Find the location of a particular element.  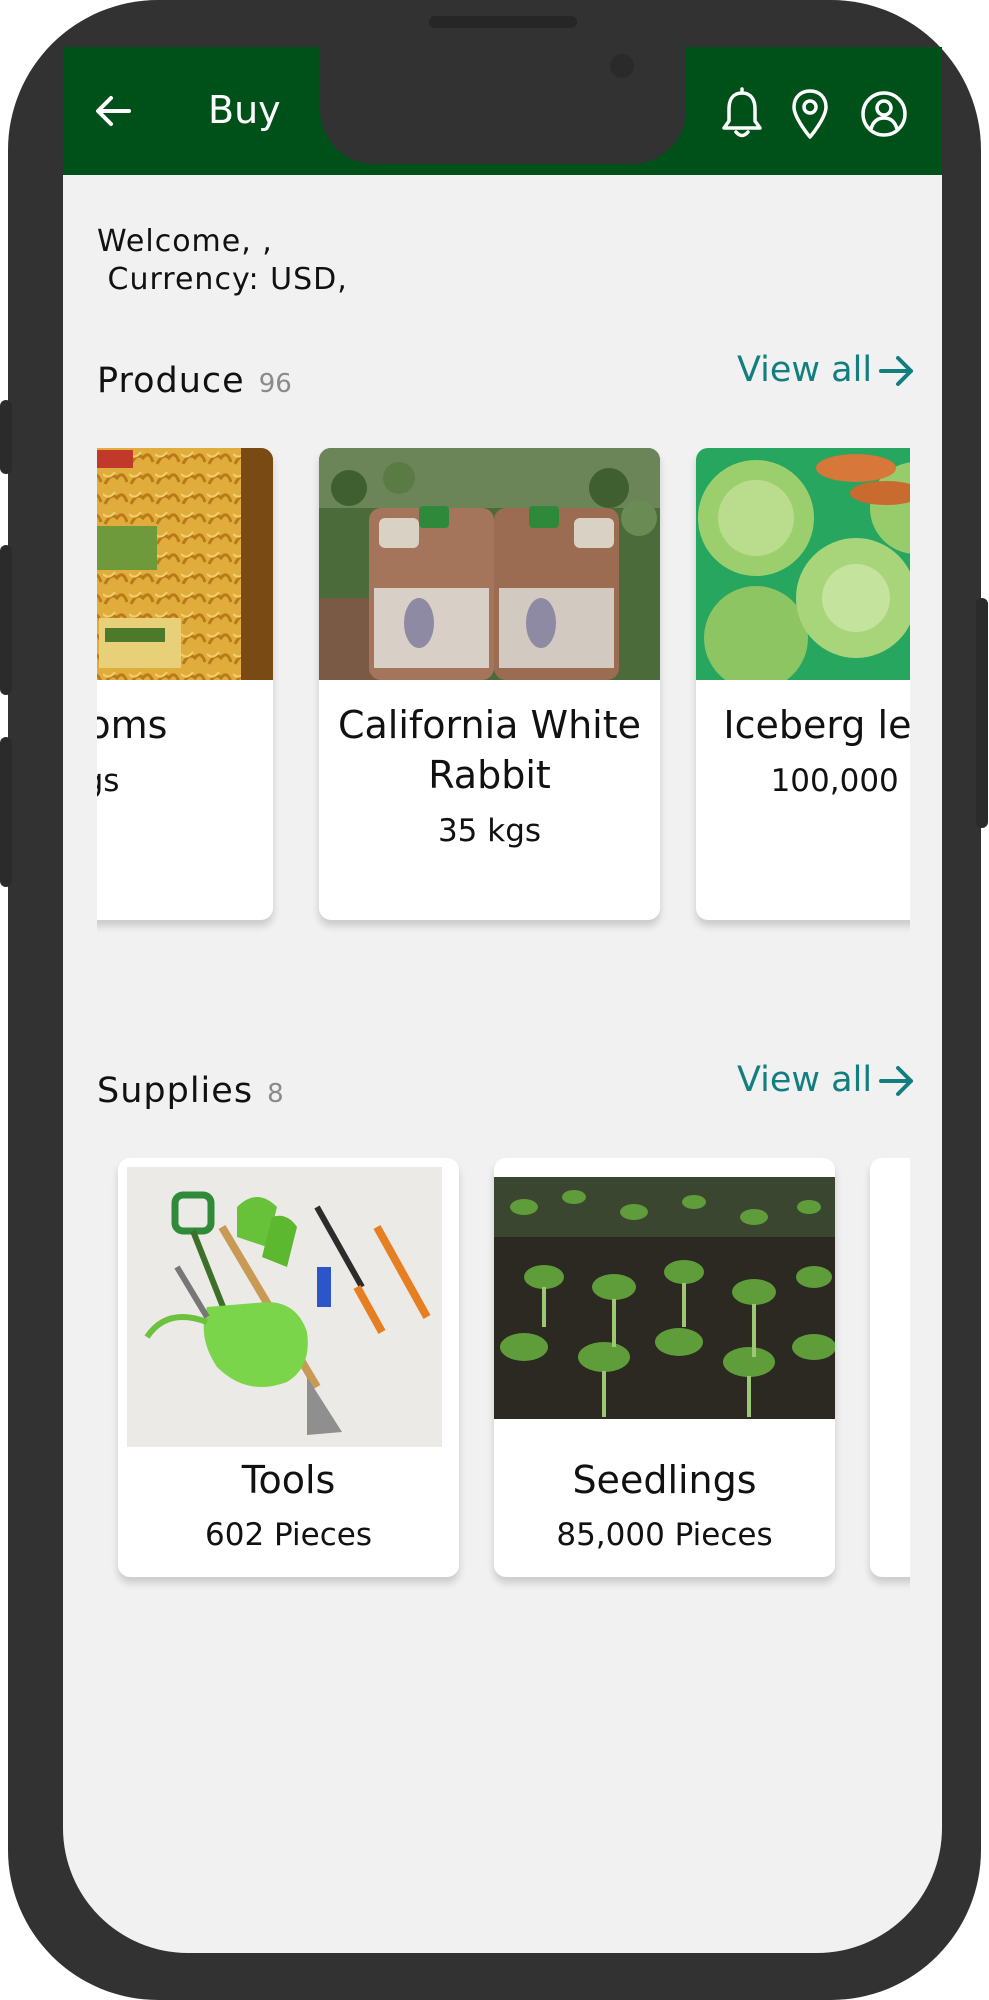

supply-card-seedlings: Seedlings 85,000 Pieces is located at coordinates (664, 1367).